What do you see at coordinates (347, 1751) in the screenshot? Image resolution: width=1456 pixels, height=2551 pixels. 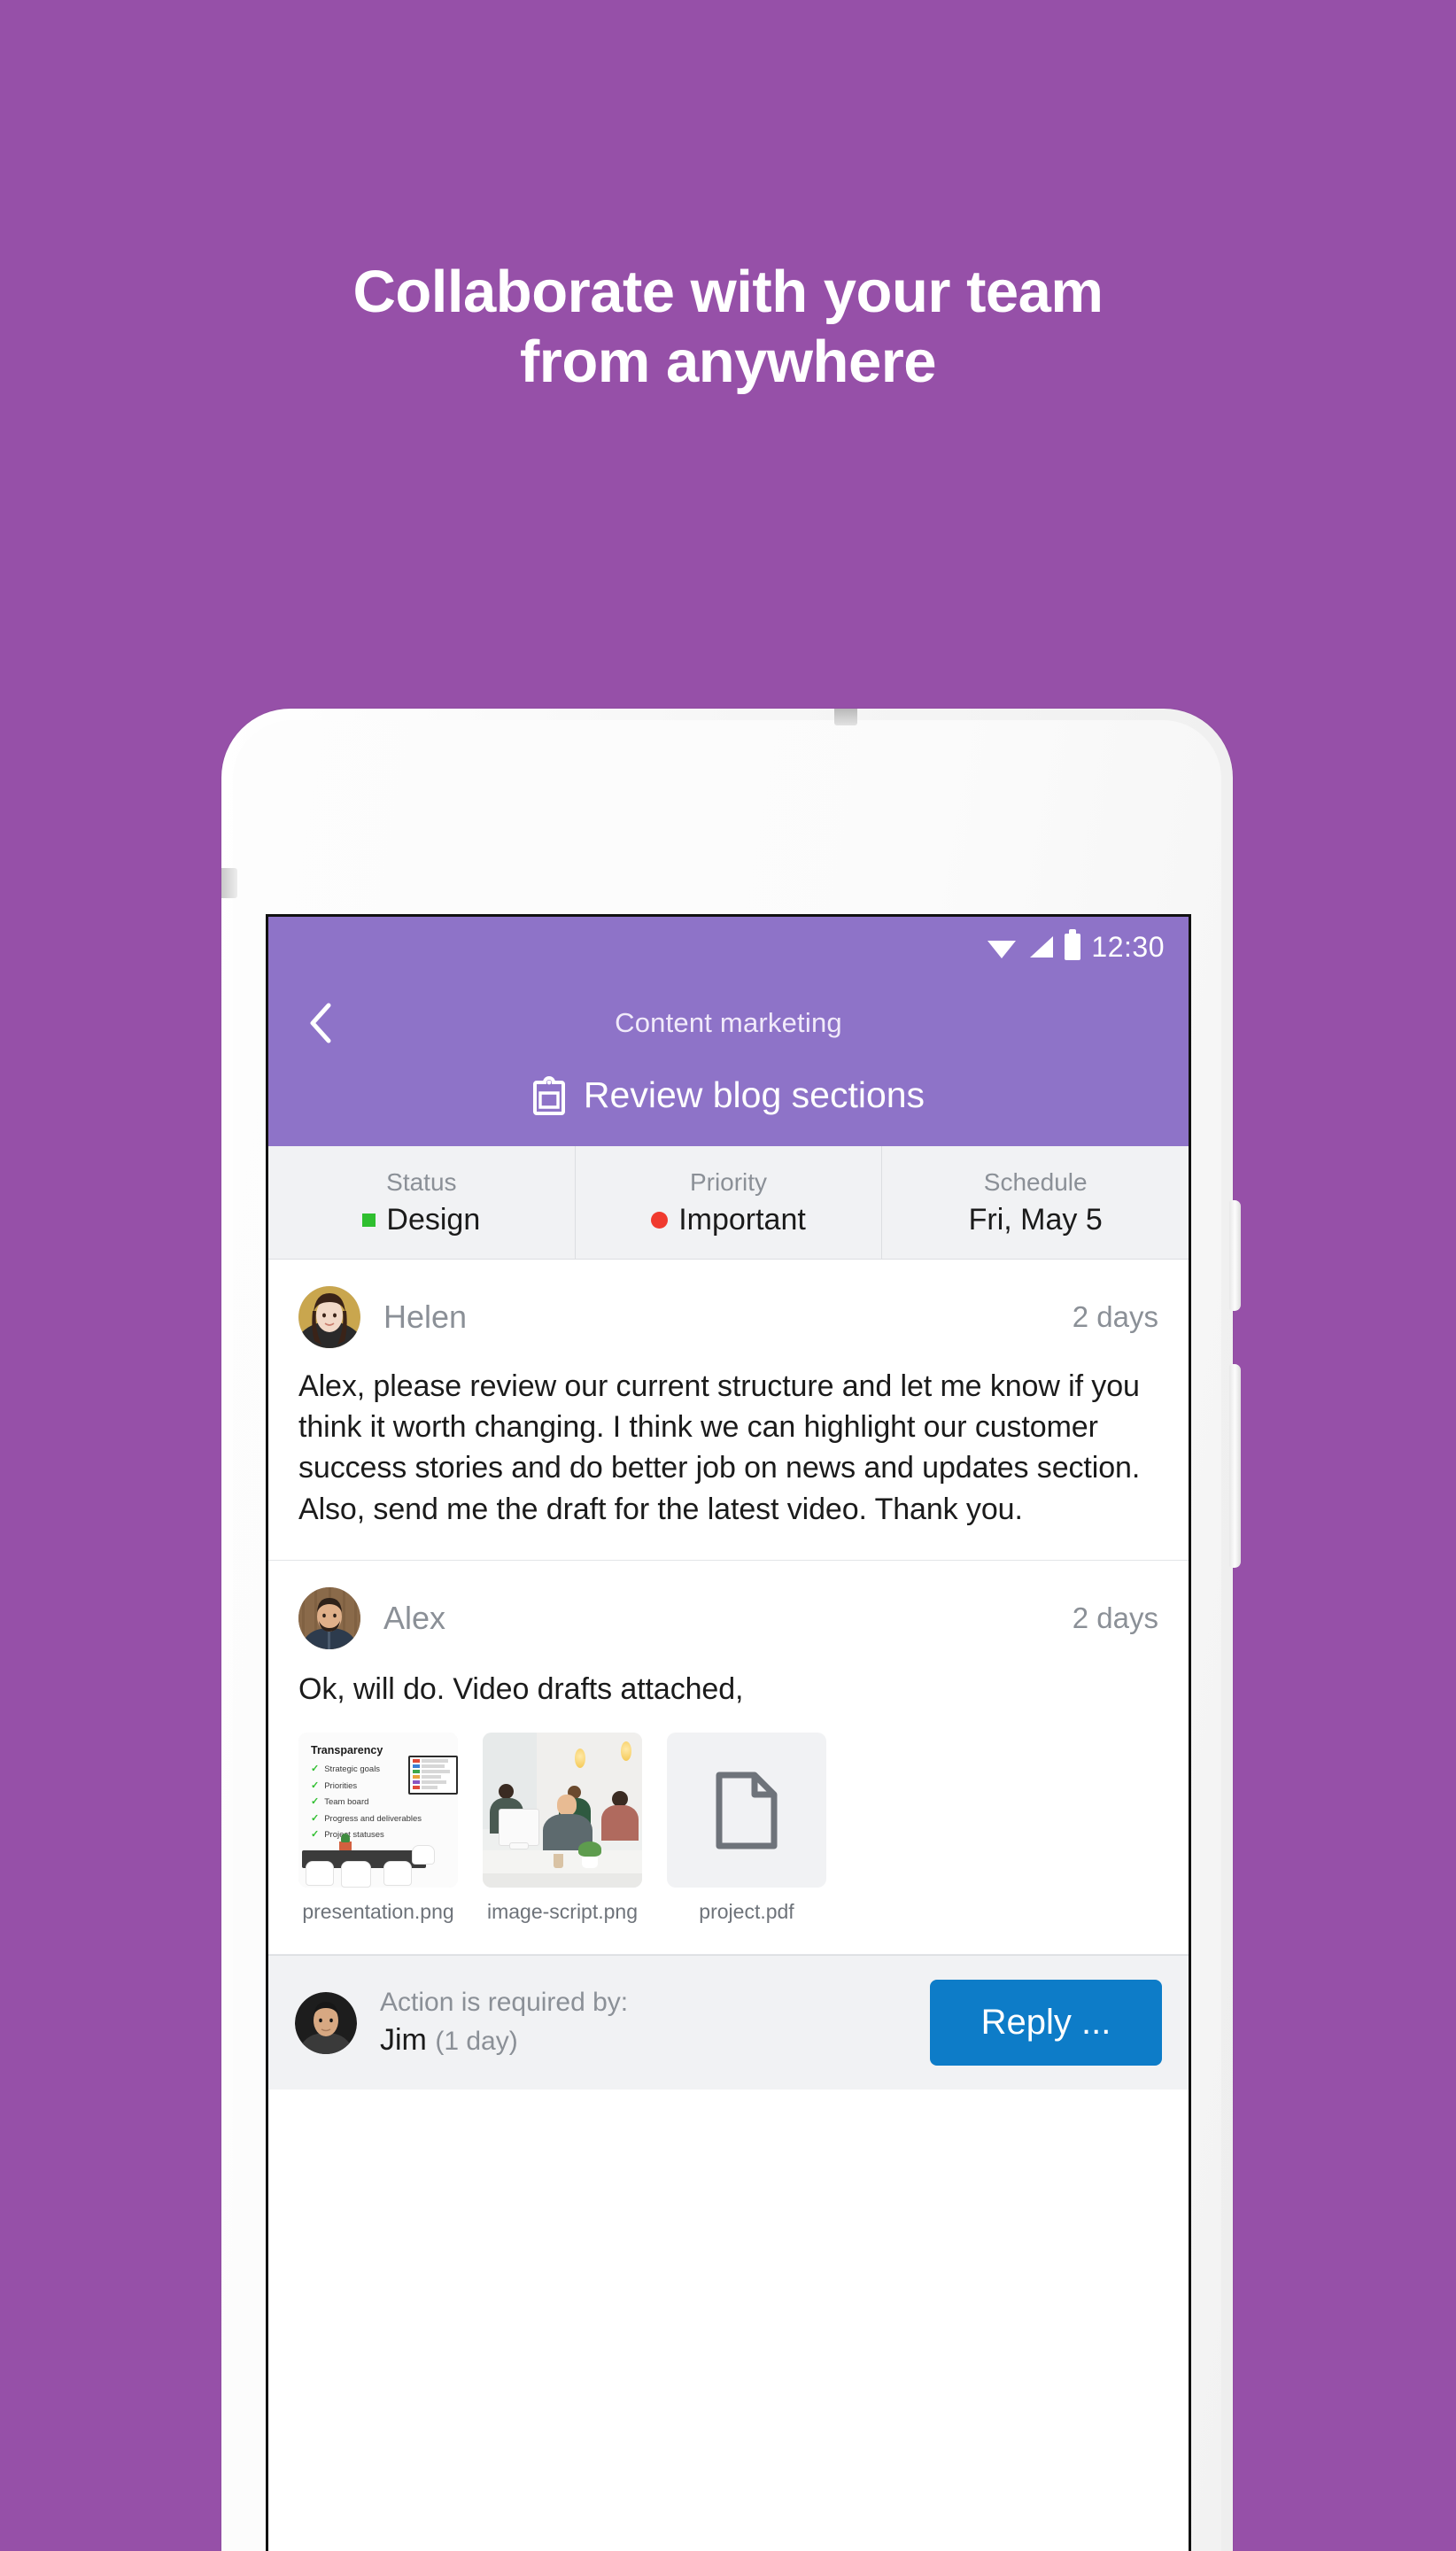 I see `slide-title: Transparency` at bounding box center [347, 1751].